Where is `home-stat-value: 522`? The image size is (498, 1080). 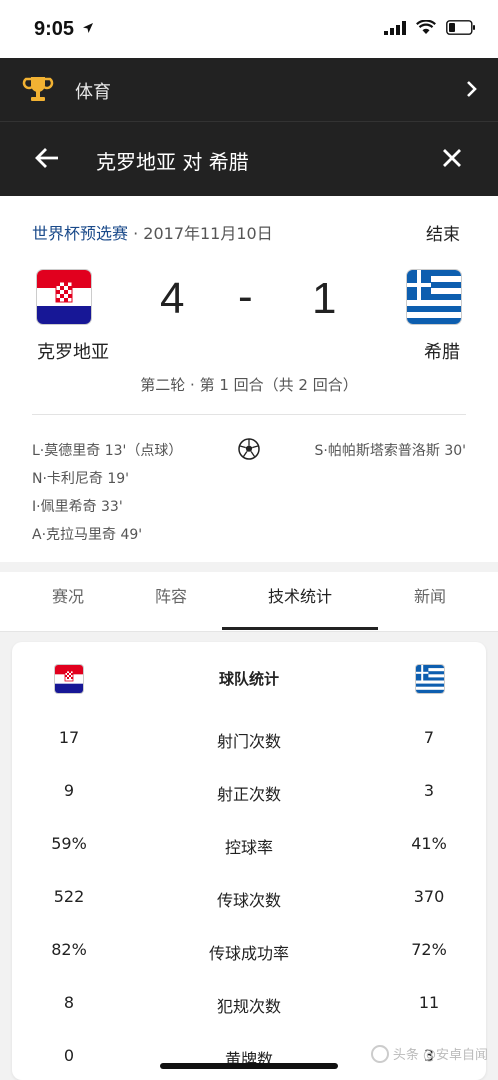 home-stat-value: 522 is located at coordinates (69, 896).